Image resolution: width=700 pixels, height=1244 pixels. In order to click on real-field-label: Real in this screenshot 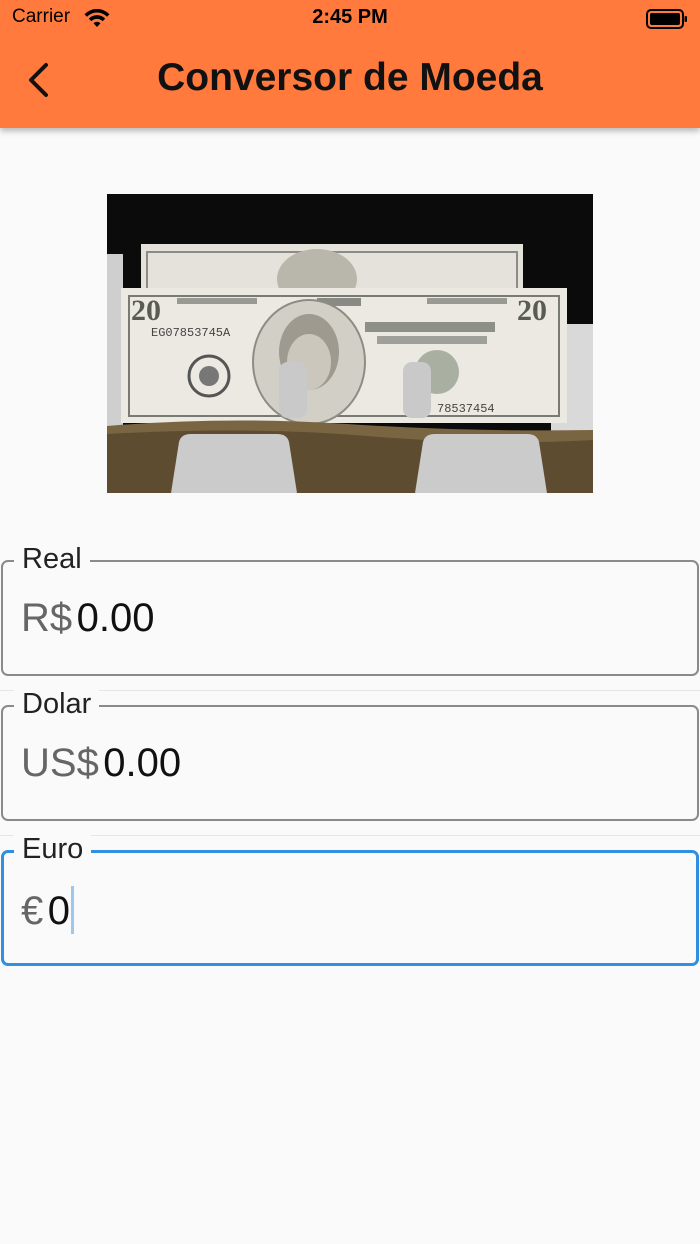, I will do `click(52, 559)`.